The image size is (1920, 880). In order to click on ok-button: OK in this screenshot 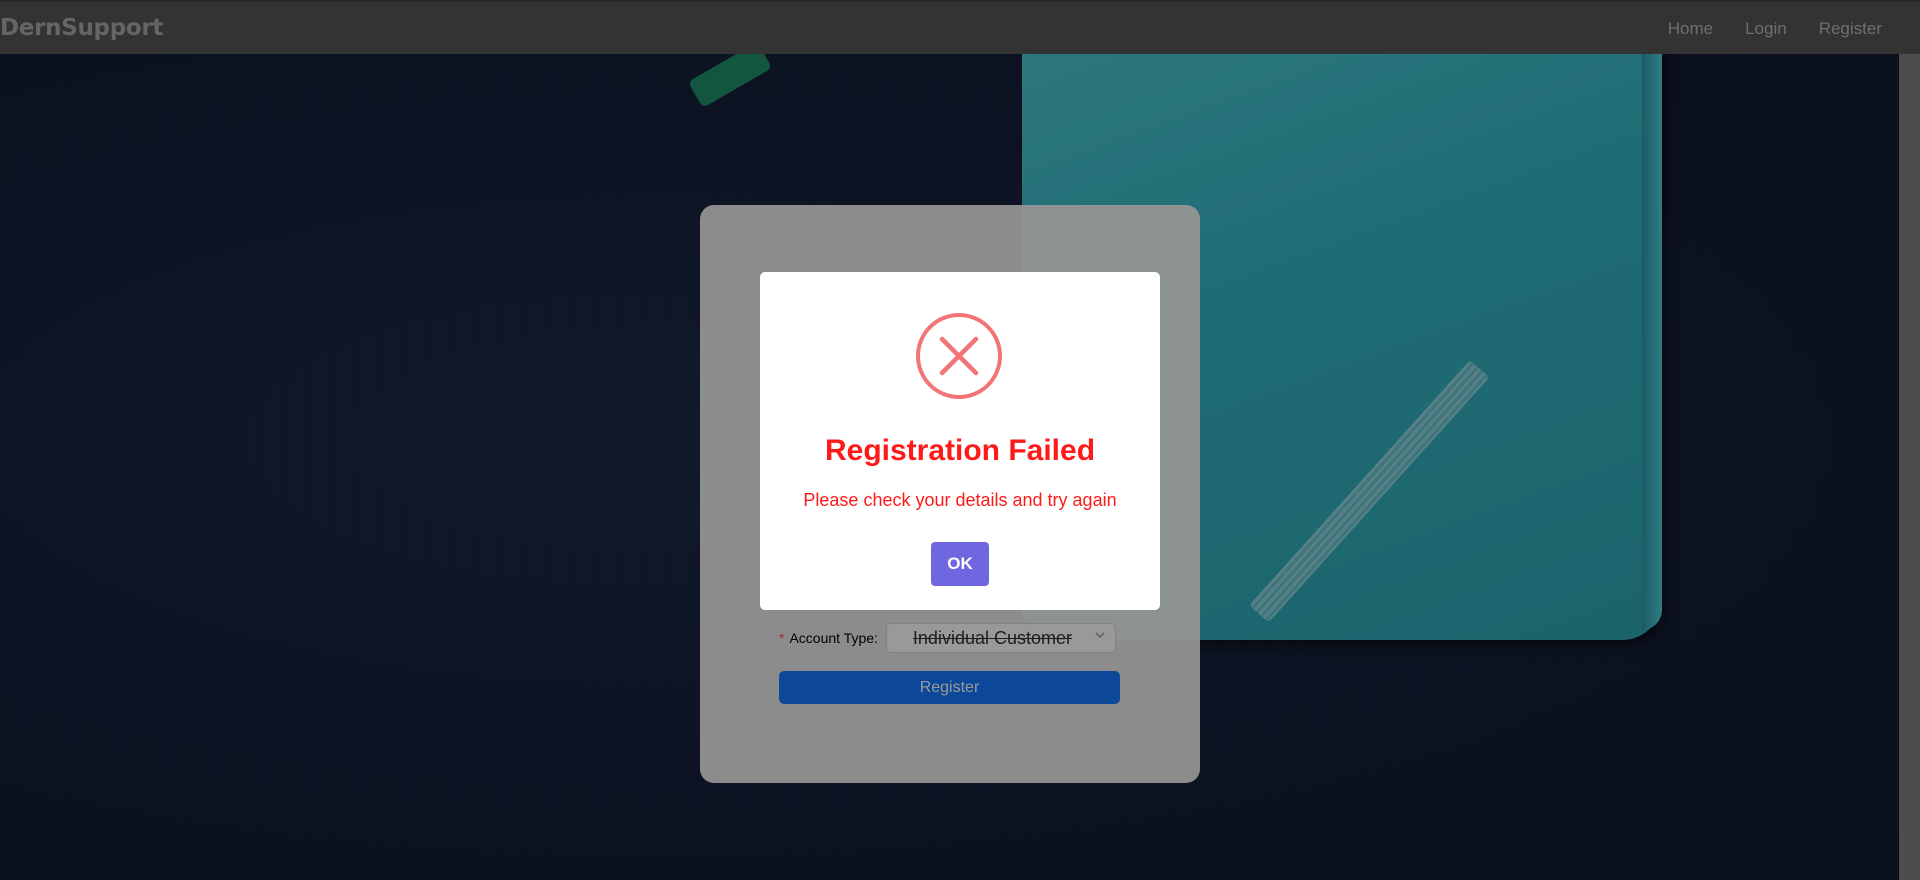, I will do `click(960, 564)`.